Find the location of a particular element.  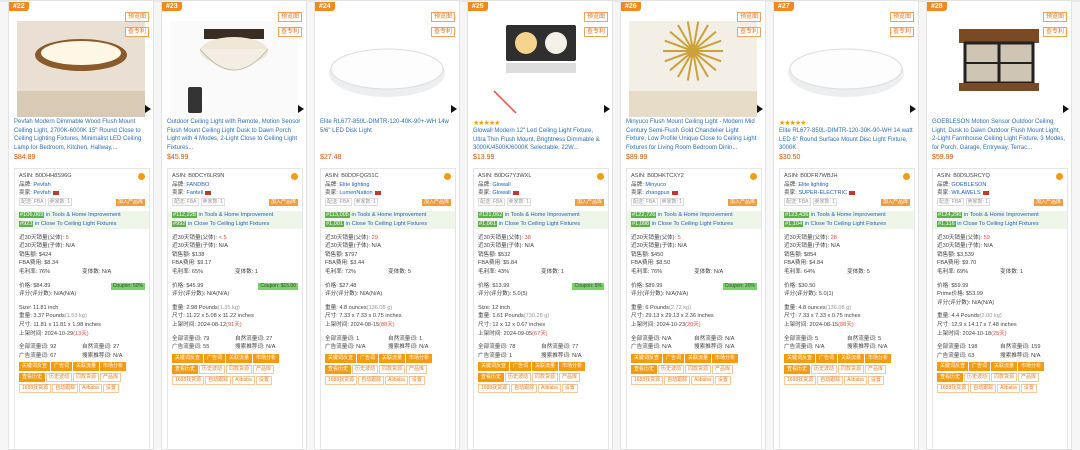

seller-link: SUPER-ELECTRIC is located at coordinates (822, 193).